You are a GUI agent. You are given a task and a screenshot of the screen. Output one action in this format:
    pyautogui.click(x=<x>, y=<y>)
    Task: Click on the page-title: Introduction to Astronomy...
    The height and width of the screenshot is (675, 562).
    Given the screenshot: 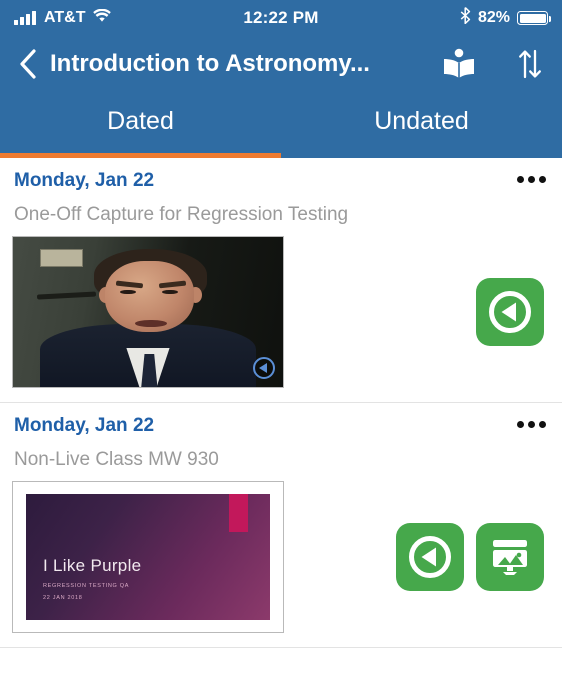 What is the action you would take?
    pyautogui.click(x=210, y=63)
    